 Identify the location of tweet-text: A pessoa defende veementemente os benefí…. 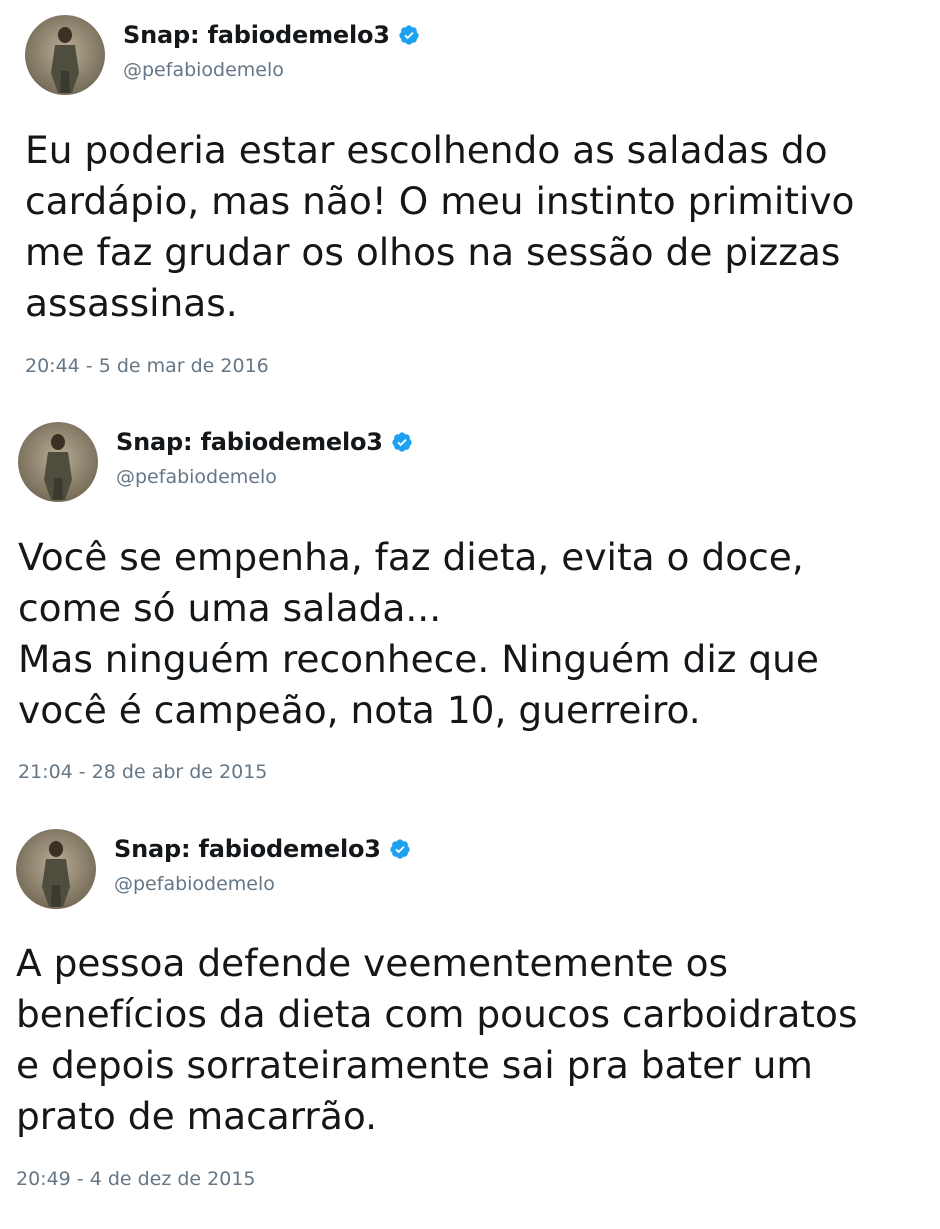
(437, 1039).